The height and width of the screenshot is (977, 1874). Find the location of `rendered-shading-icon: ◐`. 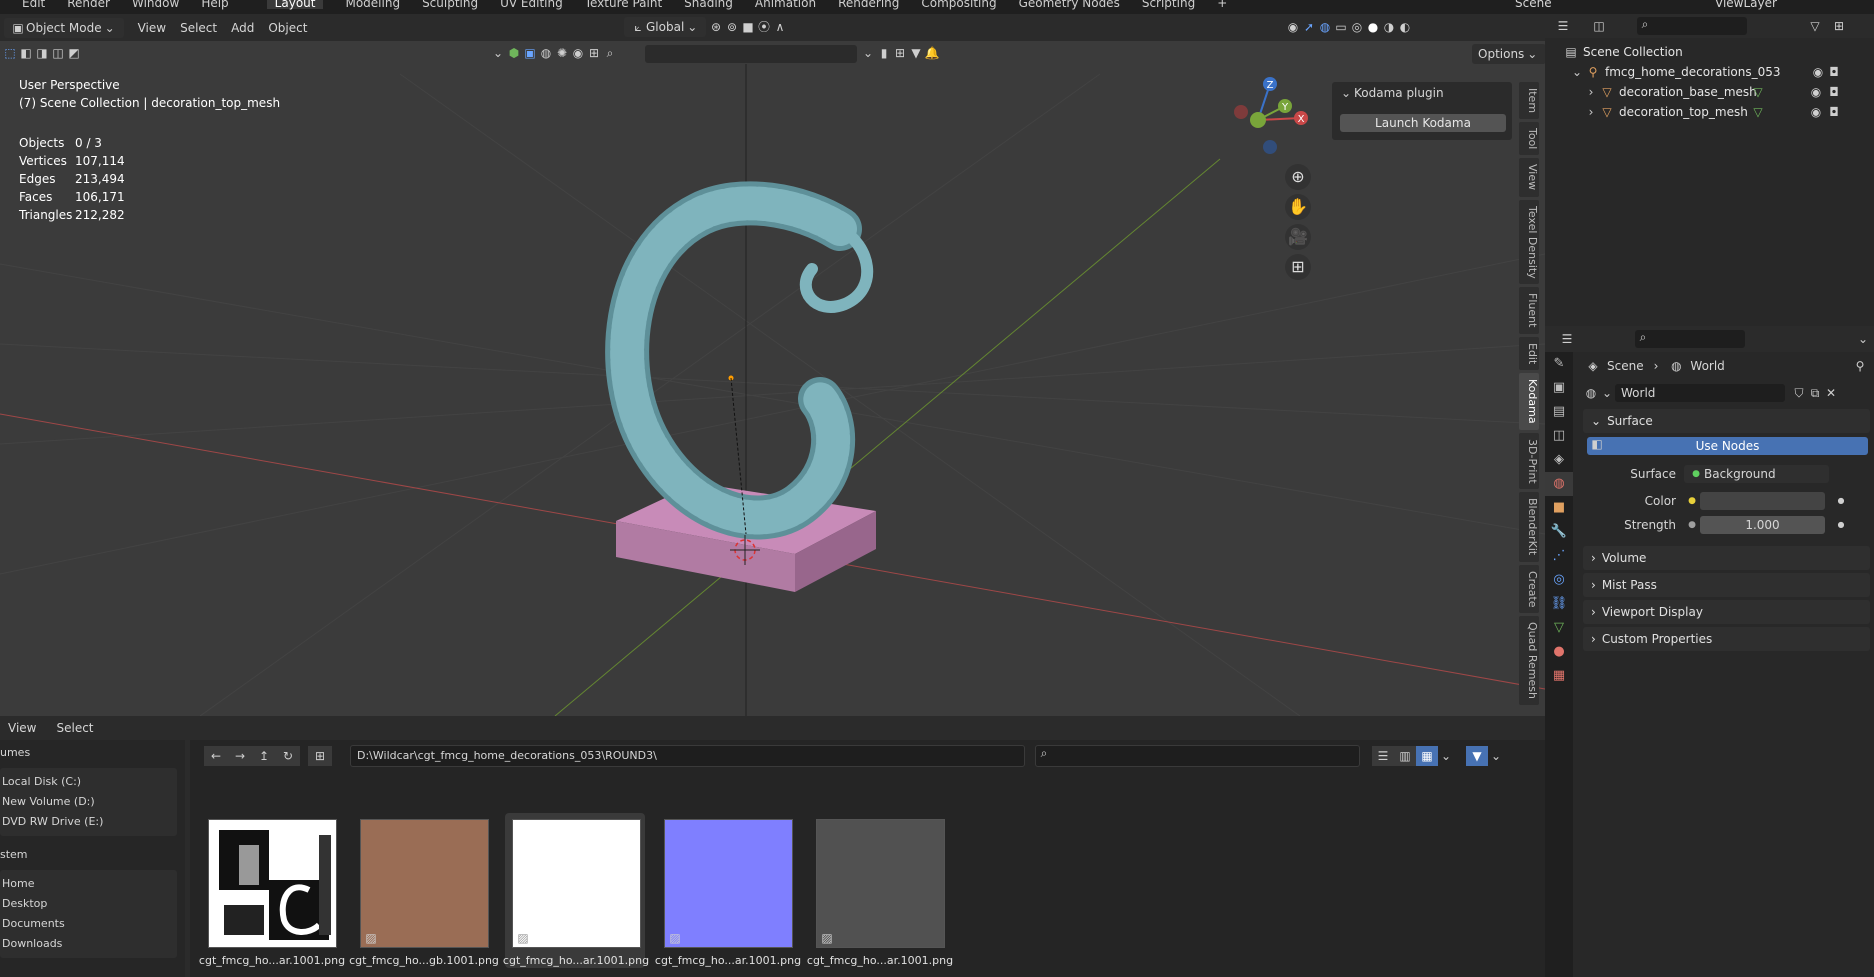

rendered-shading-icon: ◐ is located at coordinates (1405, 27).